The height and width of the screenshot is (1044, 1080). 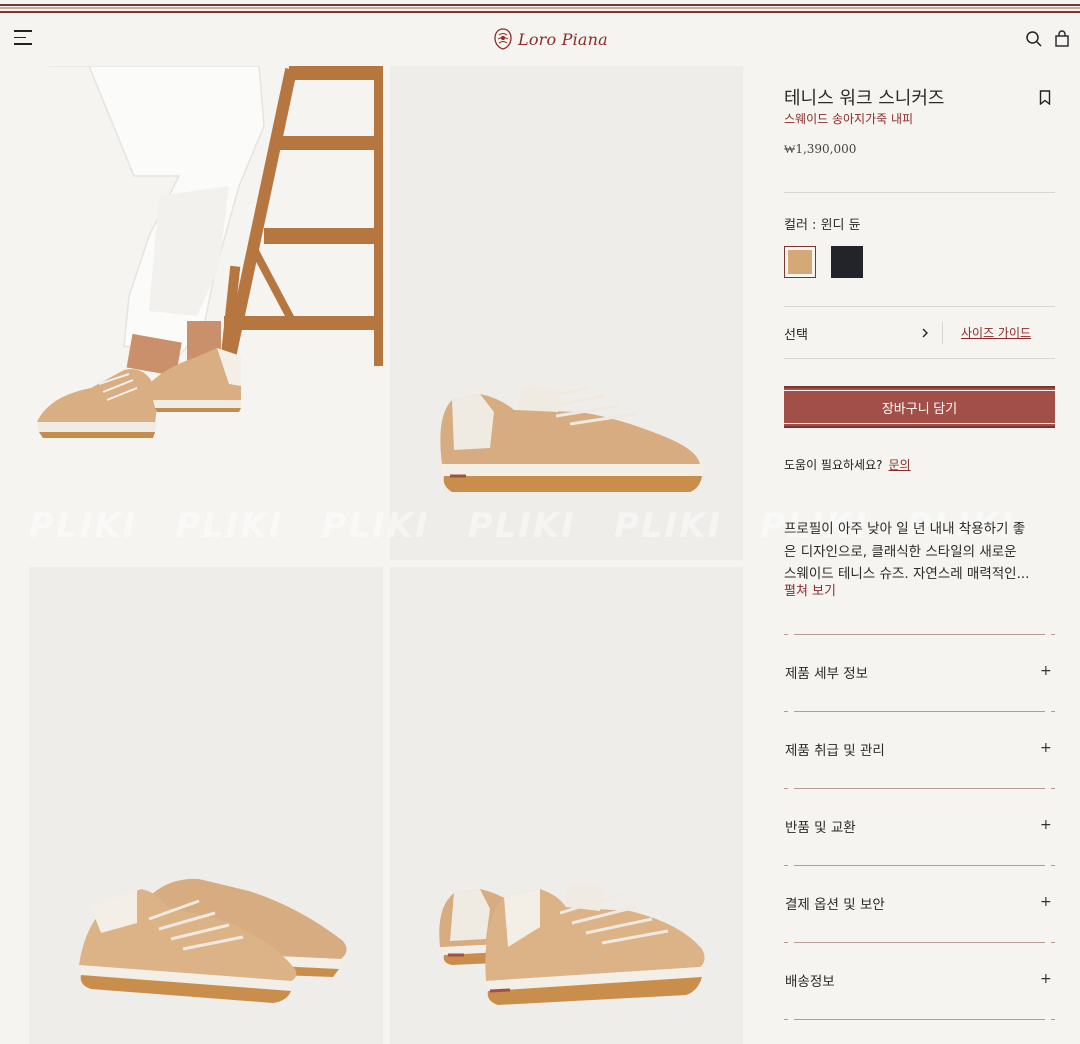 I want to click on read-more-link: 펼쳐 보기, so click(x=810, y=589).